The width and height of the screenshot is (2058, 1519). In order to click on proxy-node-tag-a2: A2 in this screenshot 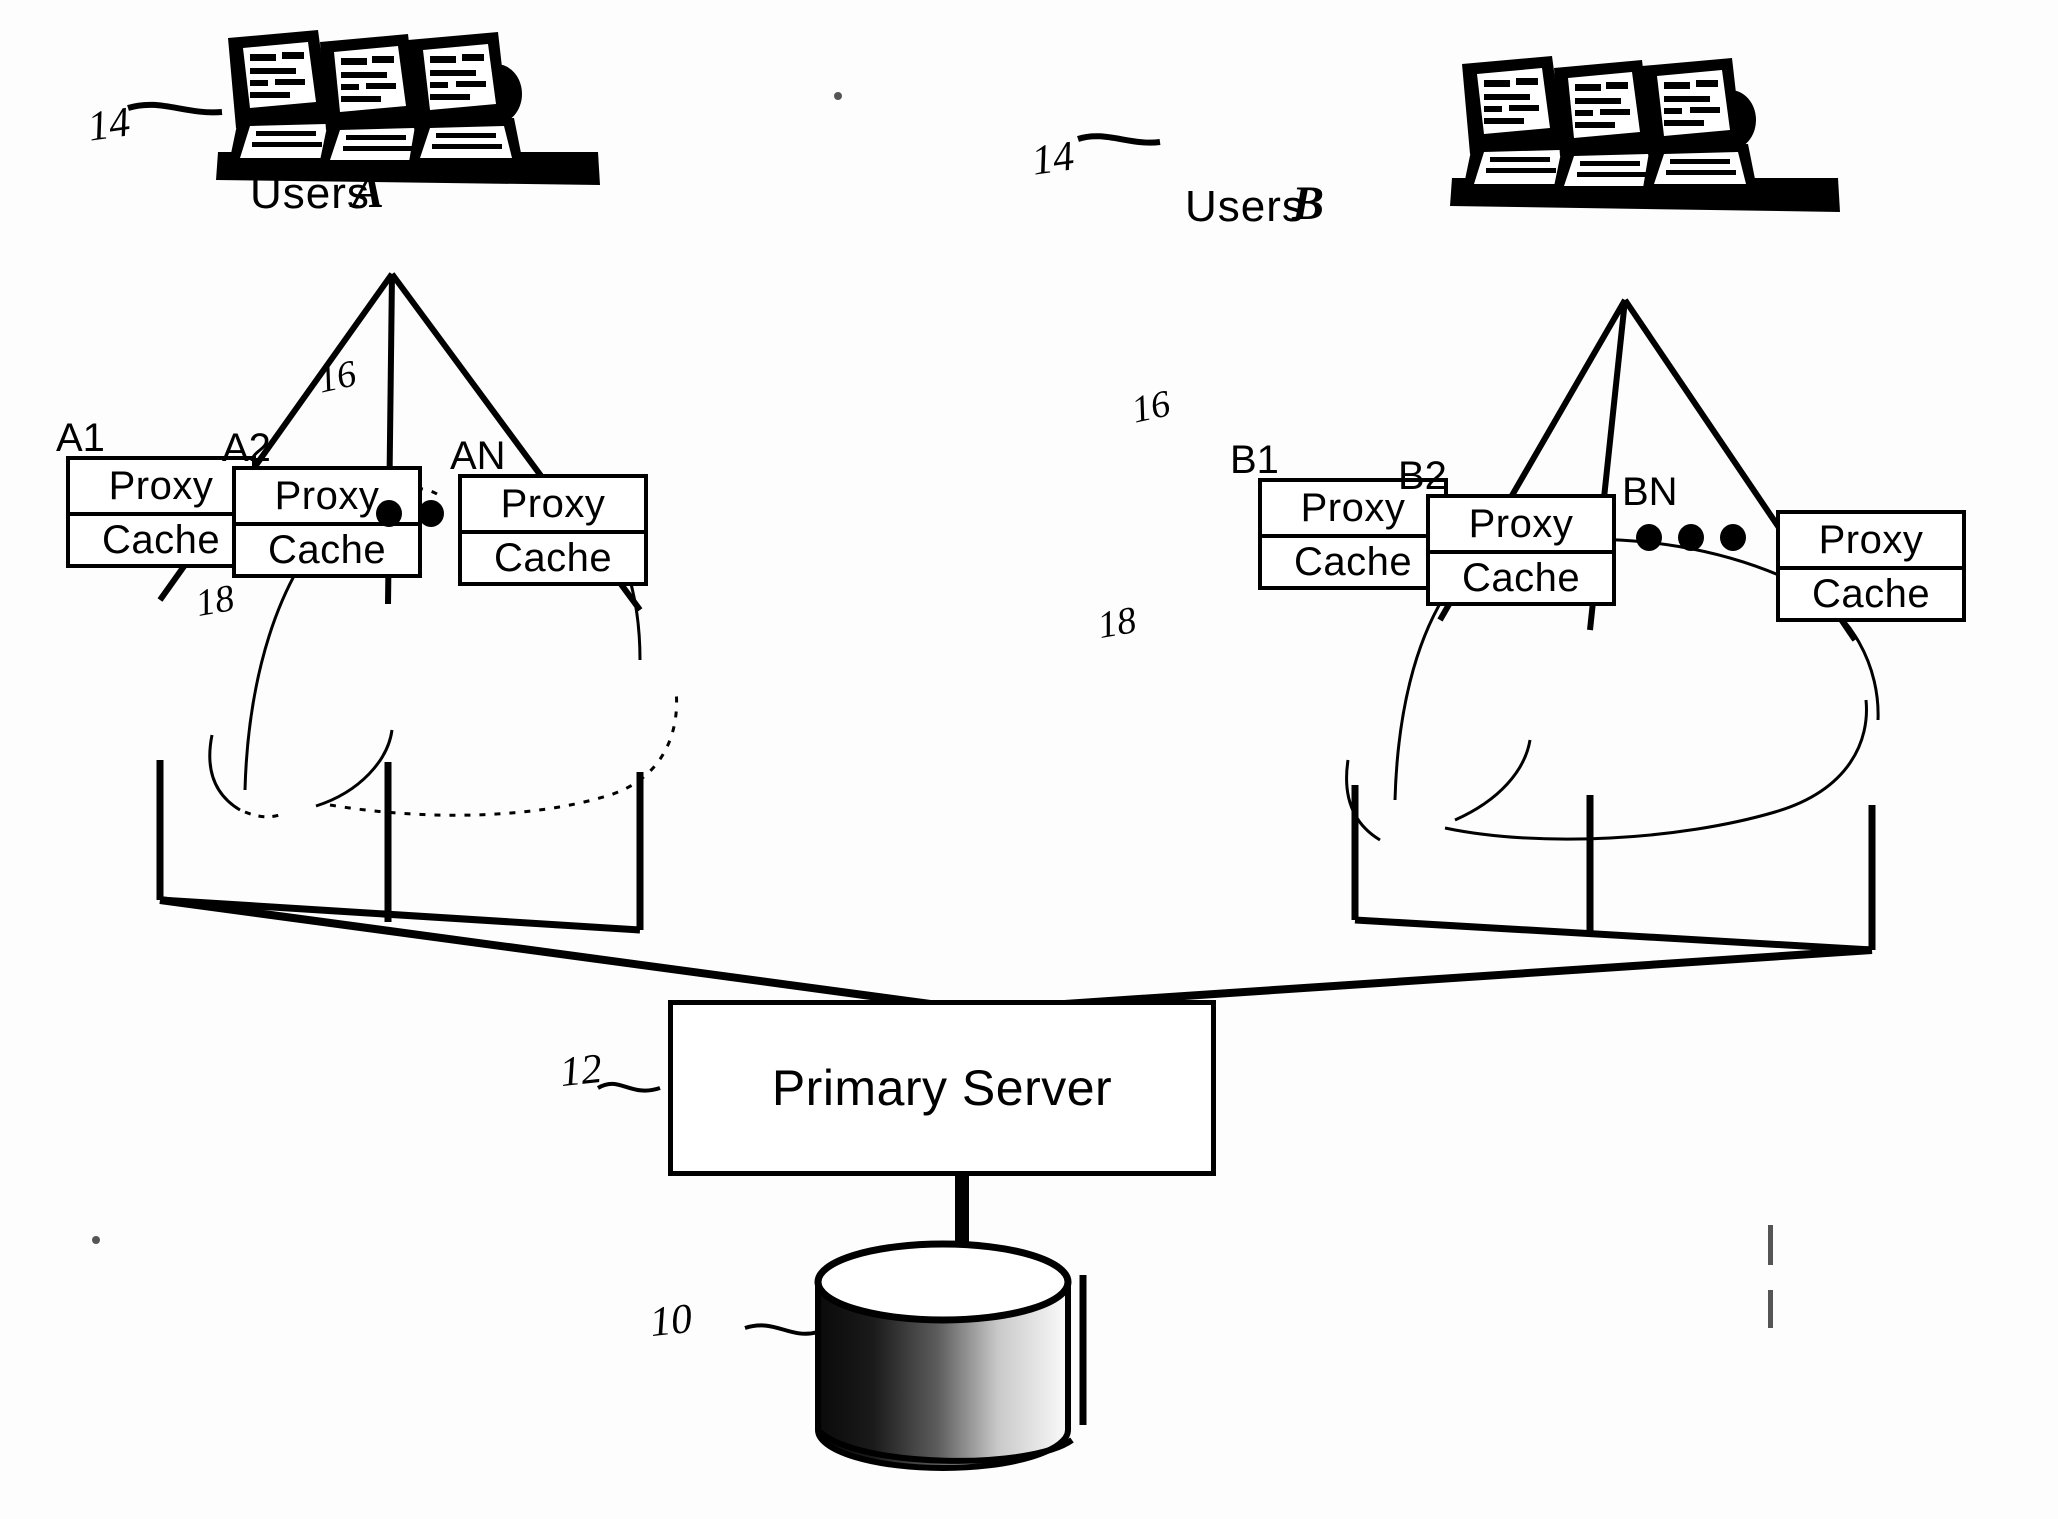, I will do `click(246, 448)`.